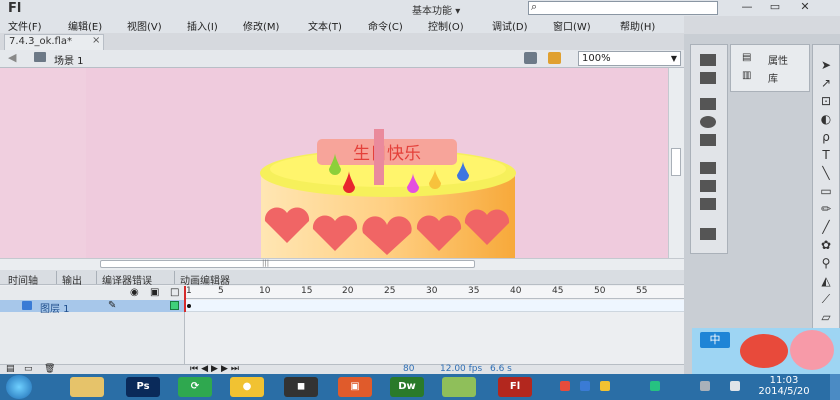 The height and width of the screenshot is (400, 840). I want to click on new-folder-icon: ▭, so click(28, 369).